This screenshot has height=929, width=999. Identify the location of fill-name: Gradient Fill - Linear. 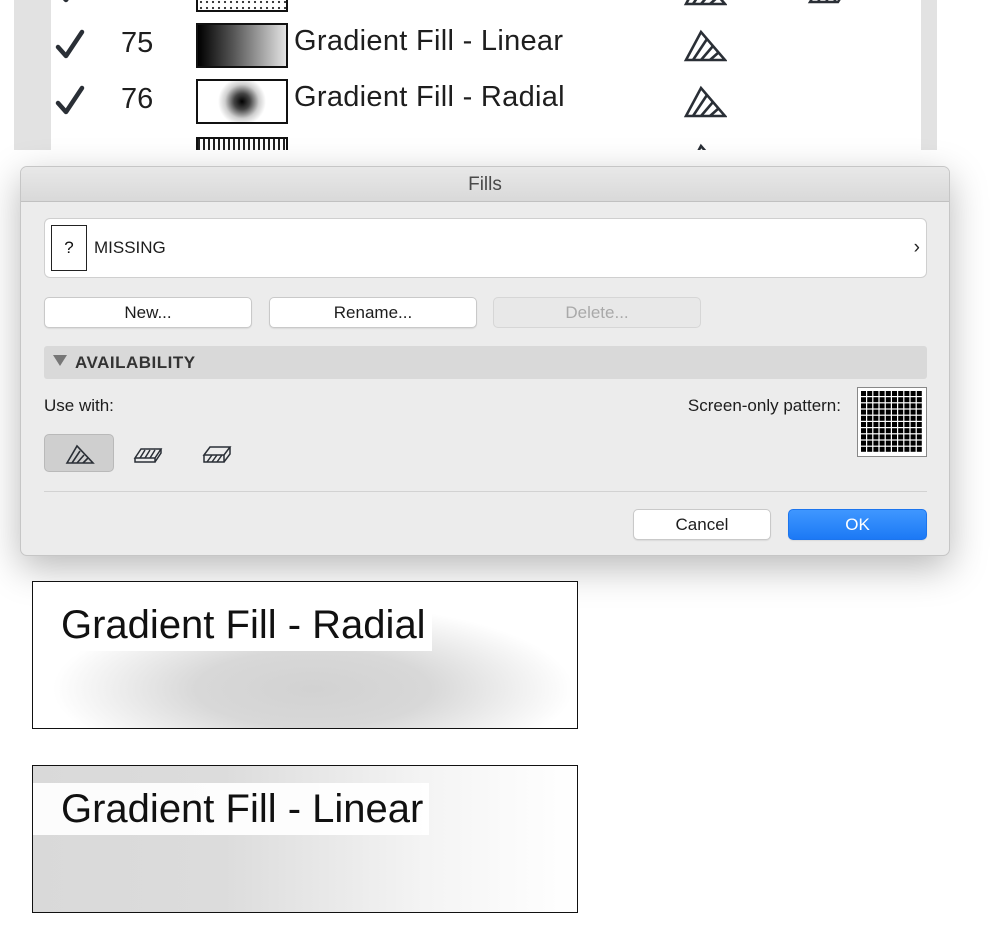
(429, 41).